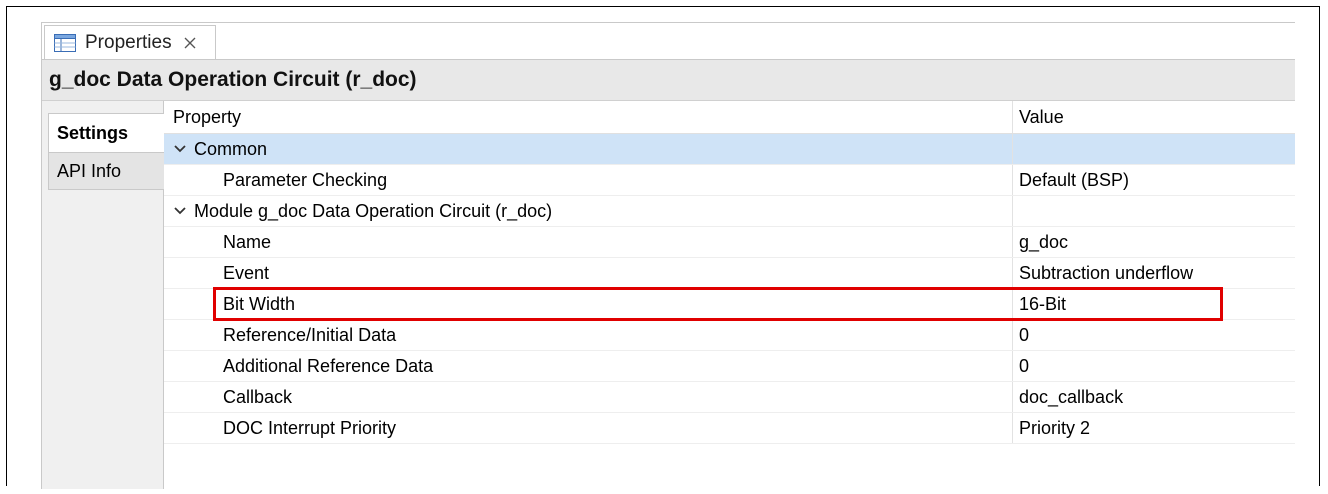 This screenshot has width=1328, height=494. What do you see at coordinates (1154, 117) in the screenshot?
I see `column-header-value: Value` at bounding box center [1154, 117].